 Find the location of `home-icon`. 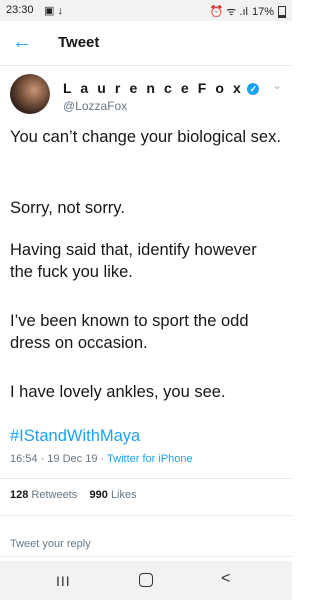

home-icon is located at coordinates (146, 580).